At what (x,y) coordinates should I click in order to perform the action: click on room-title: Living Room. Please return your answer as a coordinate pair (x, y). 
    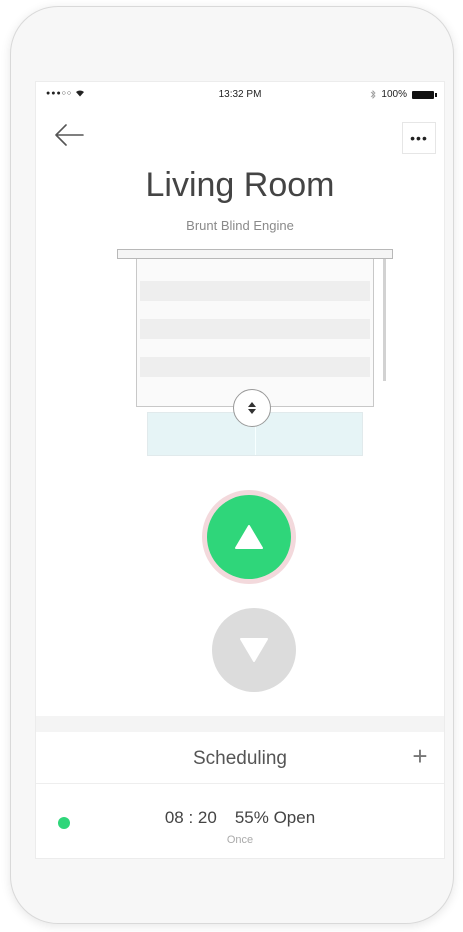
    Looking at the image, I should click on (240, 185).